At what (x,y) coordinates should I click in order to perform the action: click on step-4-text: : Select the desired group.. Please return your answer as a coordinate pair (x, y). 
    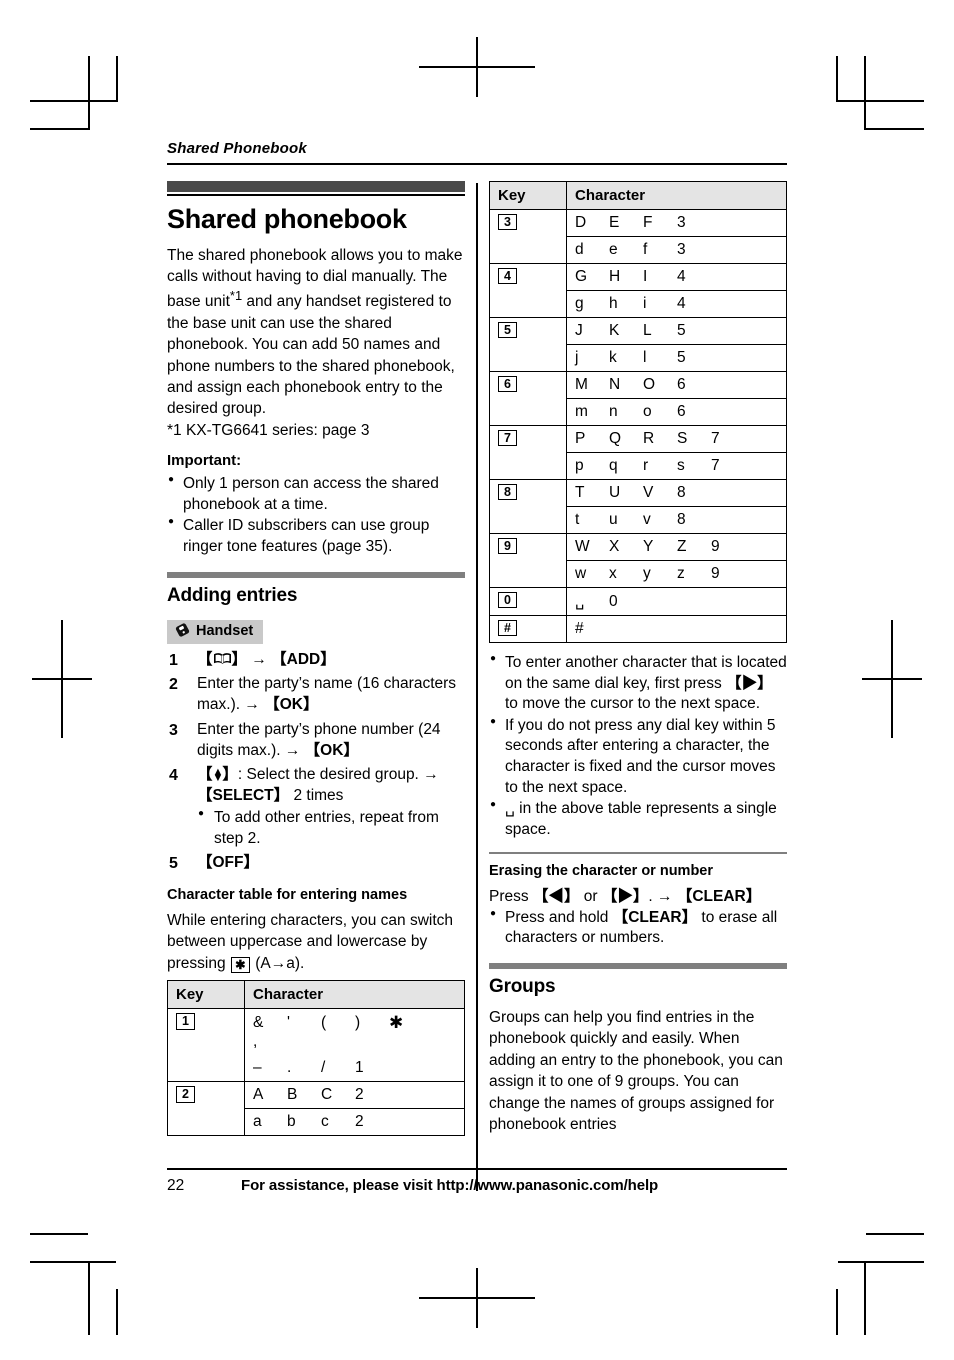
    Looking at the image, I should click on (330, 775).